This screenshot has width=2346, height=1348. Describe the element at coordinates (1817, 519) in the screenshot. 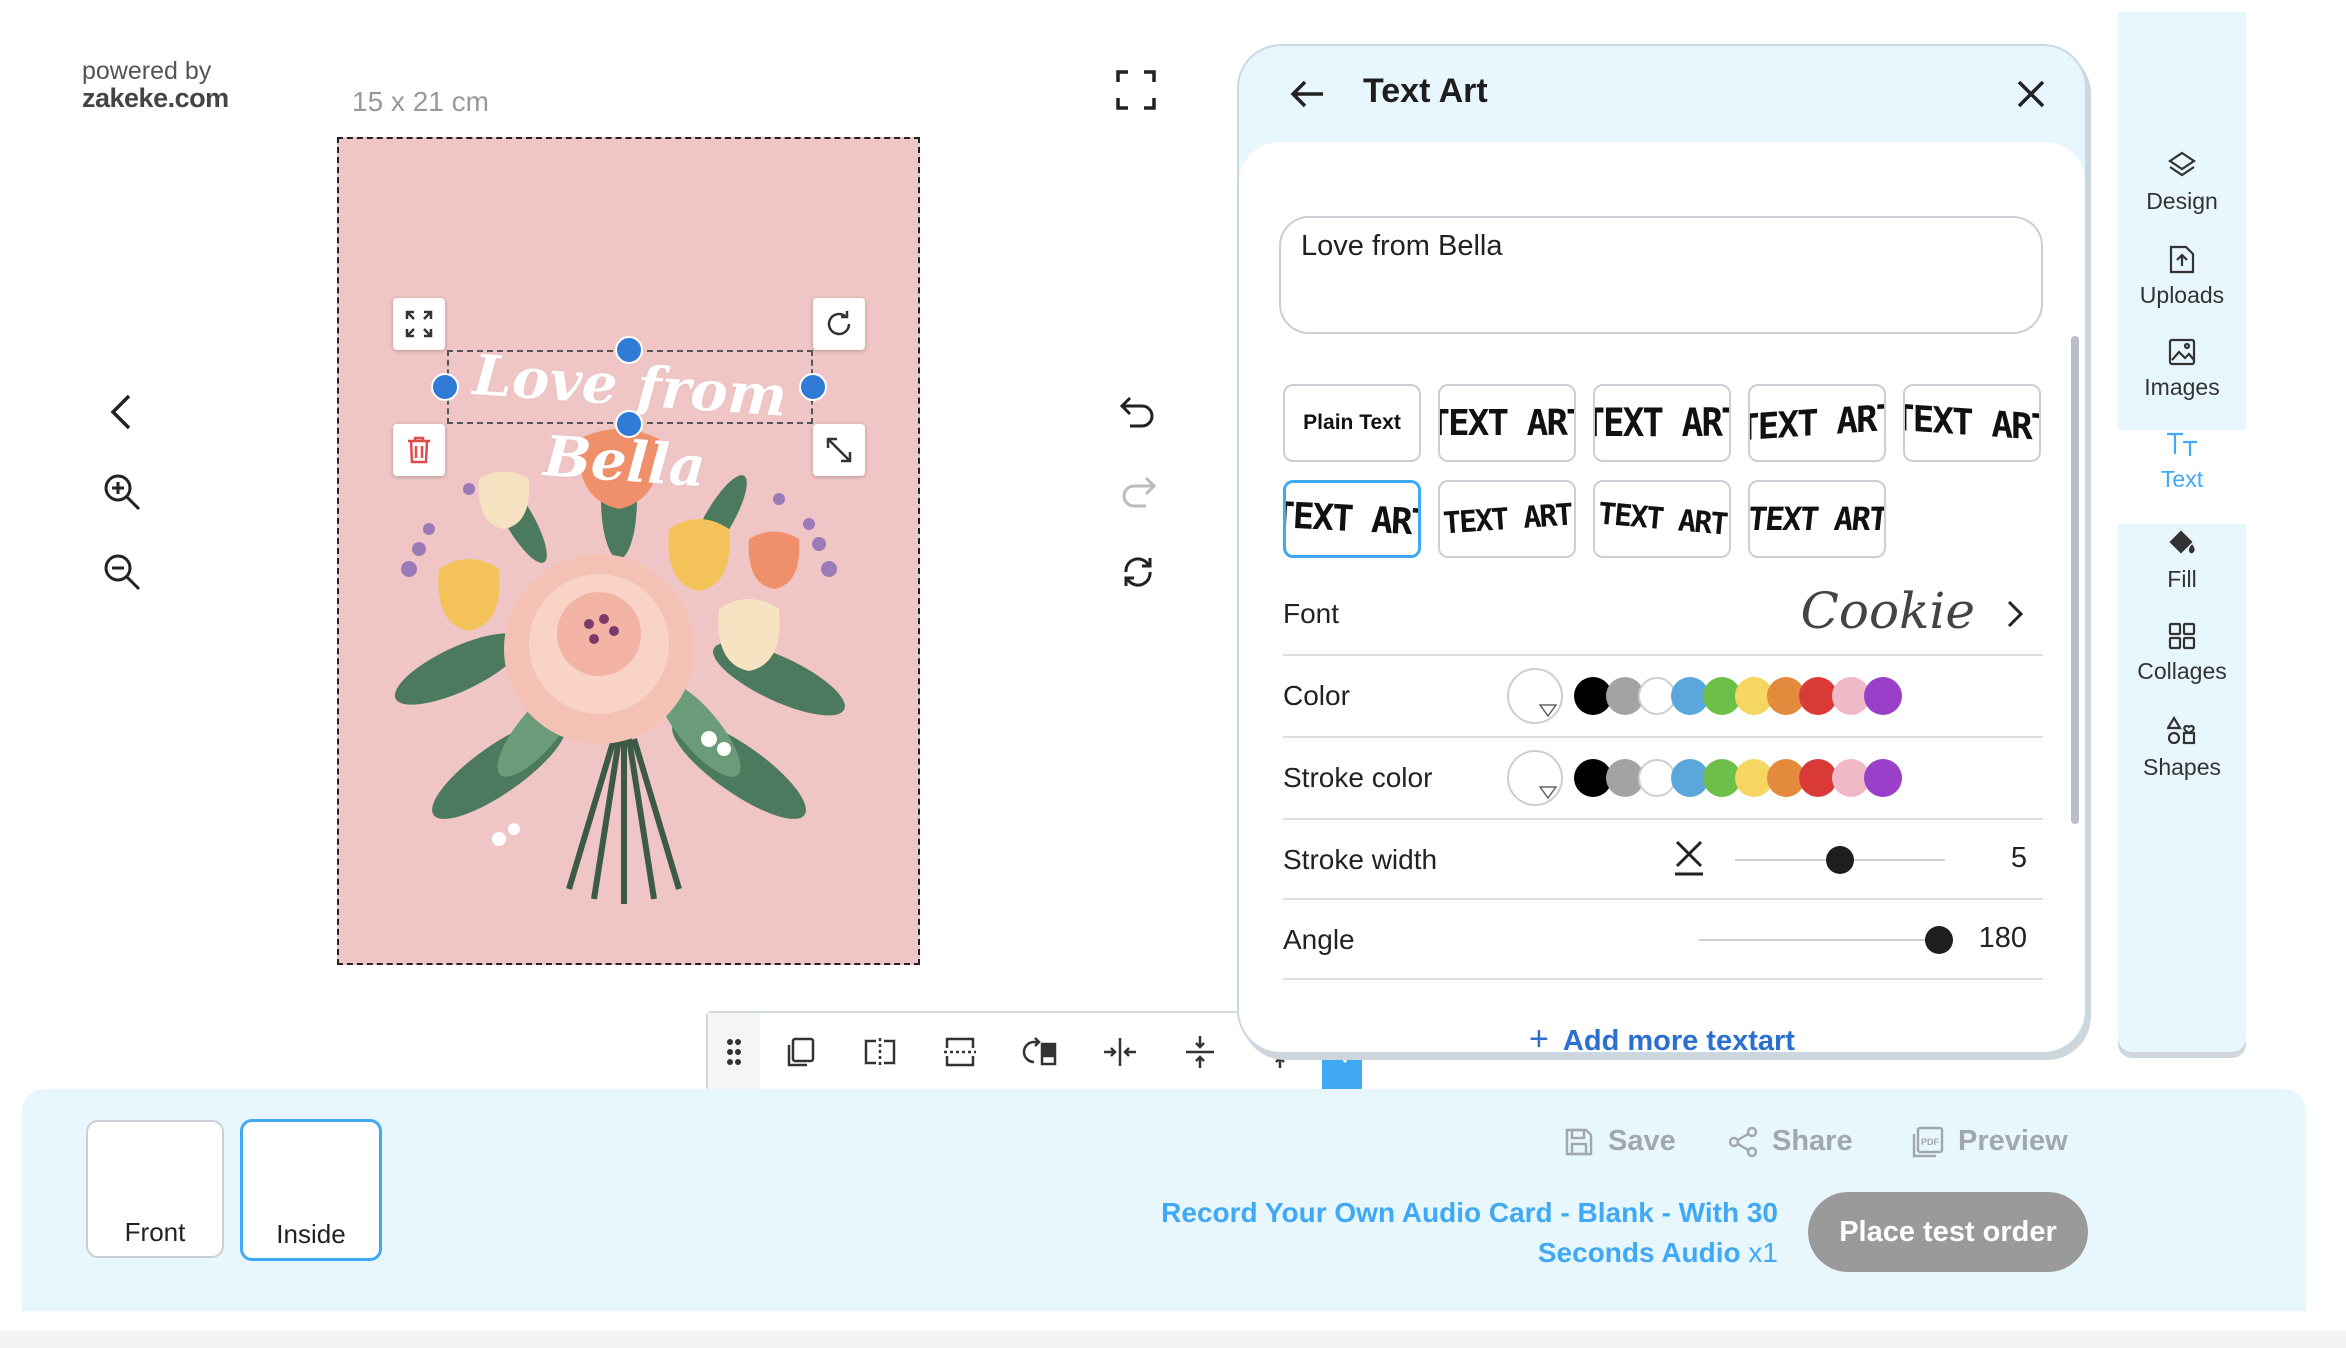

I see `style-text-art-8: TEXT ART` at that location.